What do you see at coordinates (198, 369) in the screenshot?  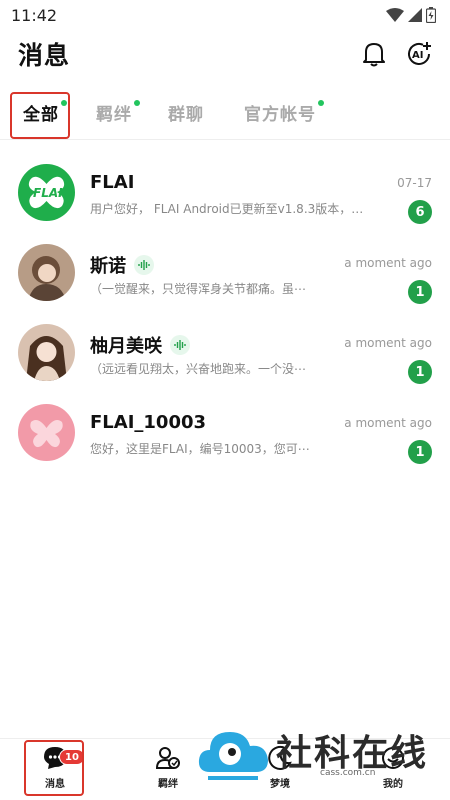 I see `conversation-preview: （远远看见翔太，兴奋地跑来。一个没⋯` at bounding box center [198, 369].